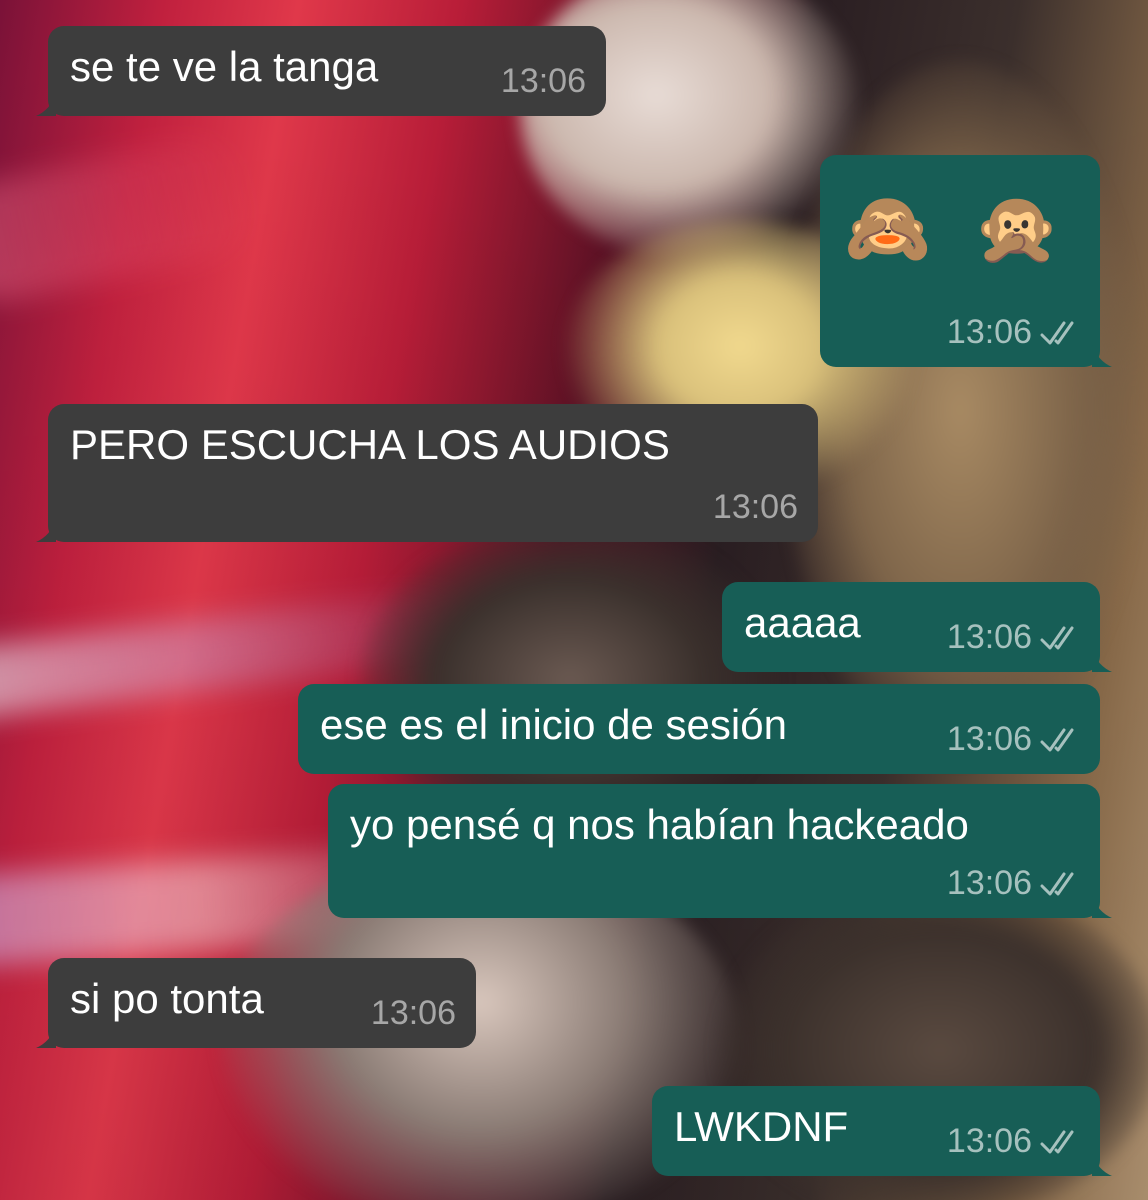 Image resolution: width=1148 pixels, height=1200 pixels. Describe the element at coordinates (427, 473) in the screenshot. I see `incoming-message-bubble: PERO ESCUCHA LOS AUDIOS 13:06` at that location.